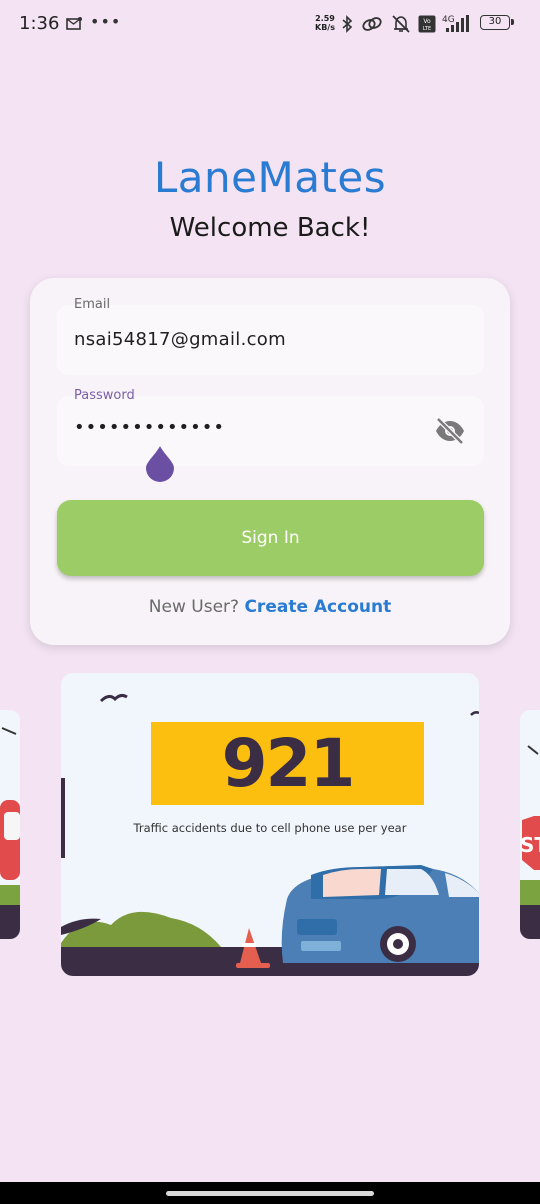 The width and height of the screenshot is (540, 1204). Describe the element at coordinates (74, 25) in the screenshot. I see `mail-icon` at that location.